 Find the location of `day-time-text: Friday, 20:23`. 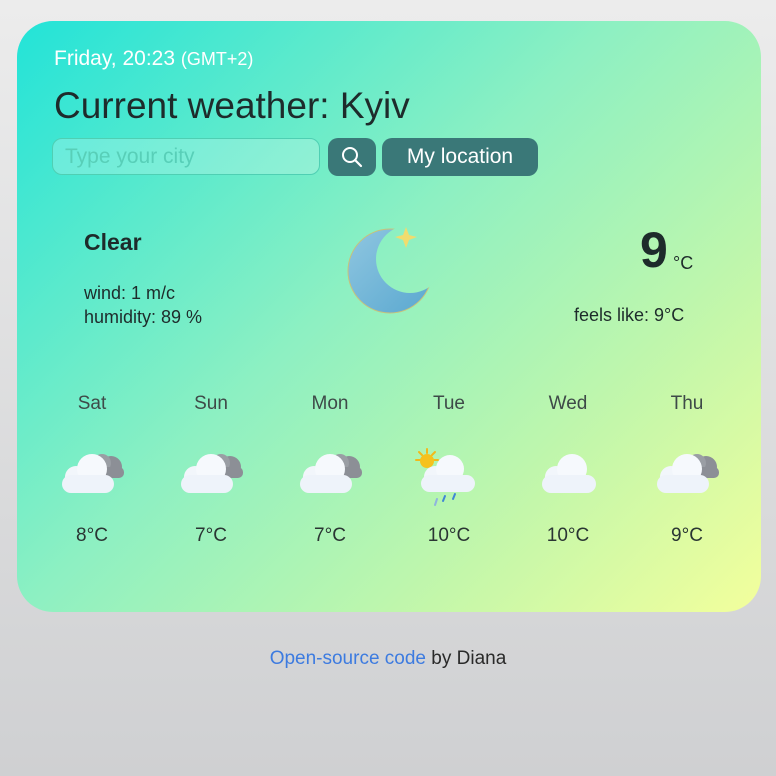

day-time-text: Friday, 20:23 is located at coordinates (115, 58).